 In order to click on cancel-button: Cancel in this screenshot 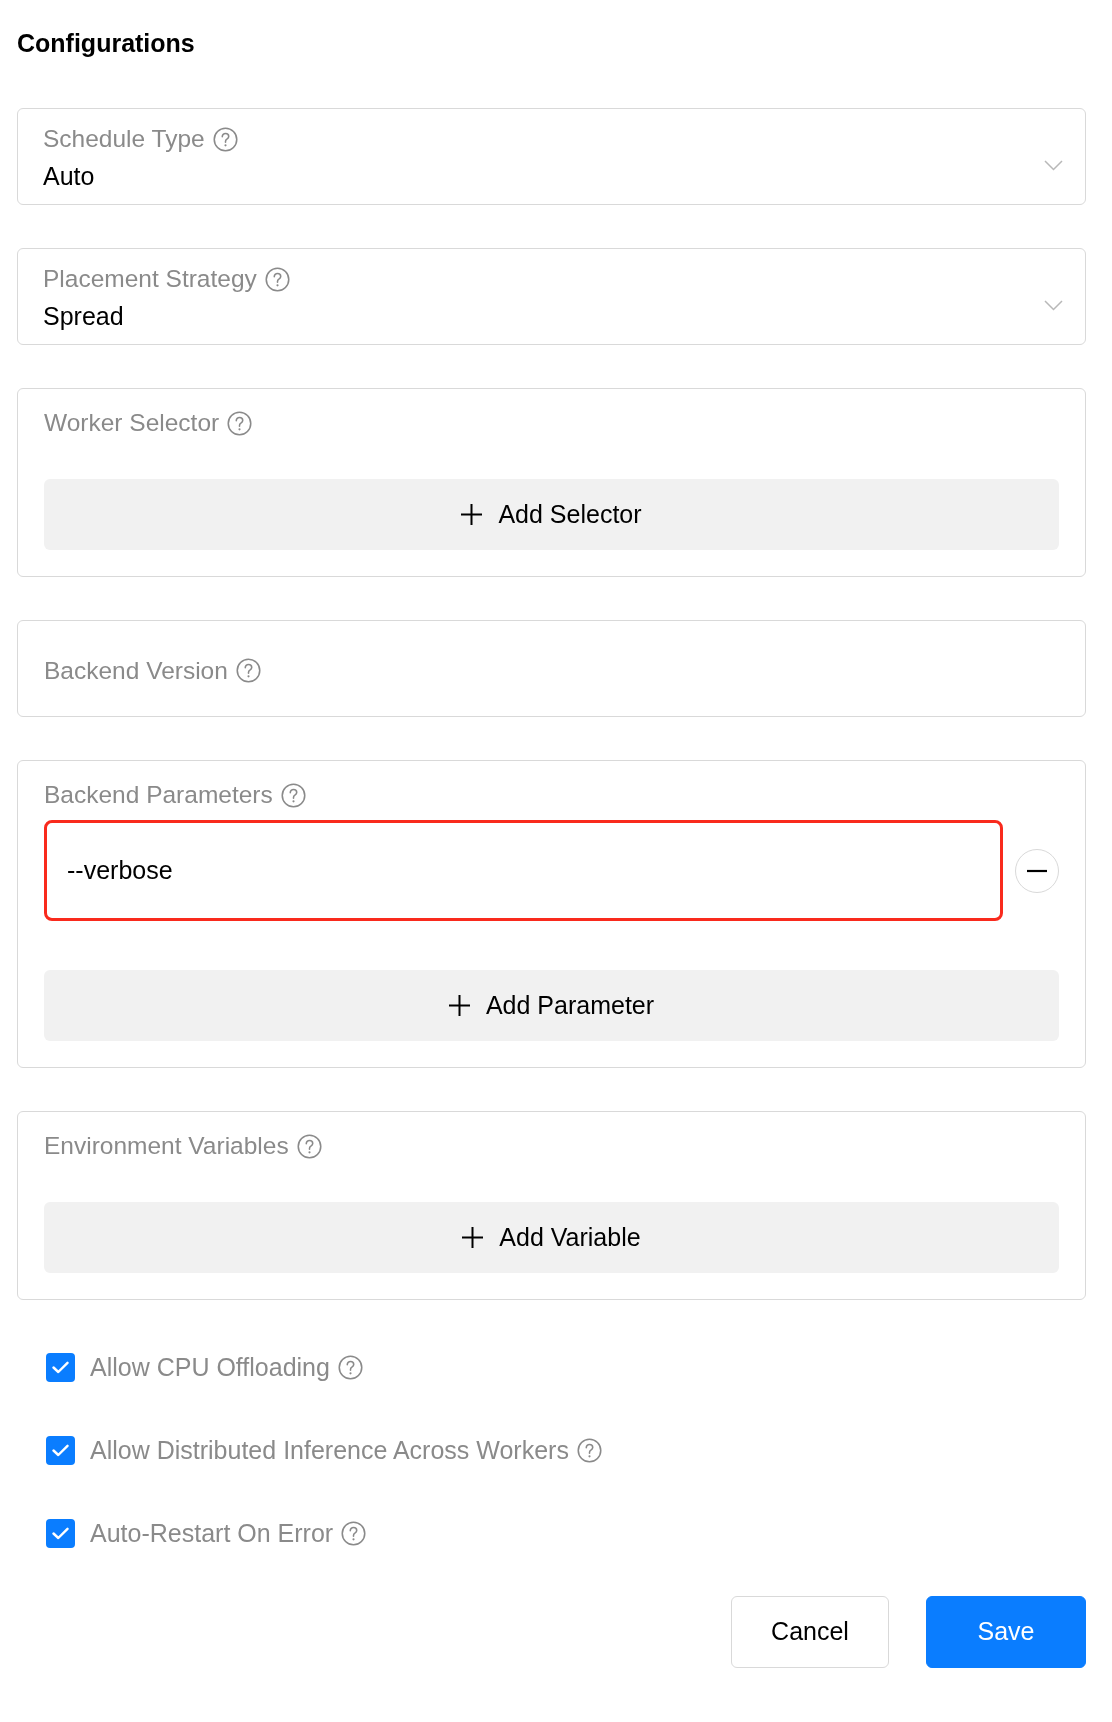, I will do `click(810, 1632)`.